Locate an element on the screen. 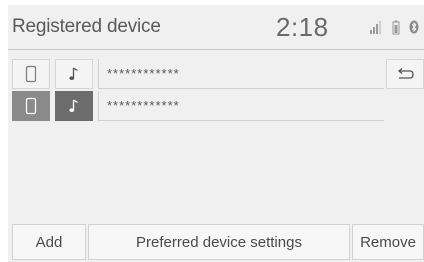 Image resolution: width=424 pixels, height=262 pixels. bottom-button-bar: Add Preferred device settings Remove is located at coordinates (216, 243).